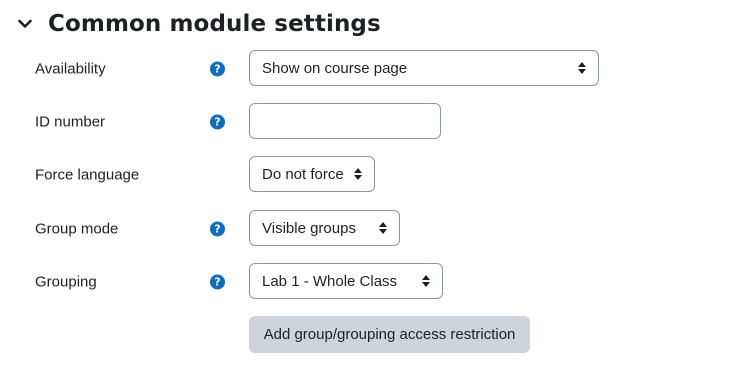 Image resolution: width=736 pixels, height=369 pixels. What do you see at coordinates (345, 121) in the screenshot?
I see `id-number-input` at bounding box center [345, 121].